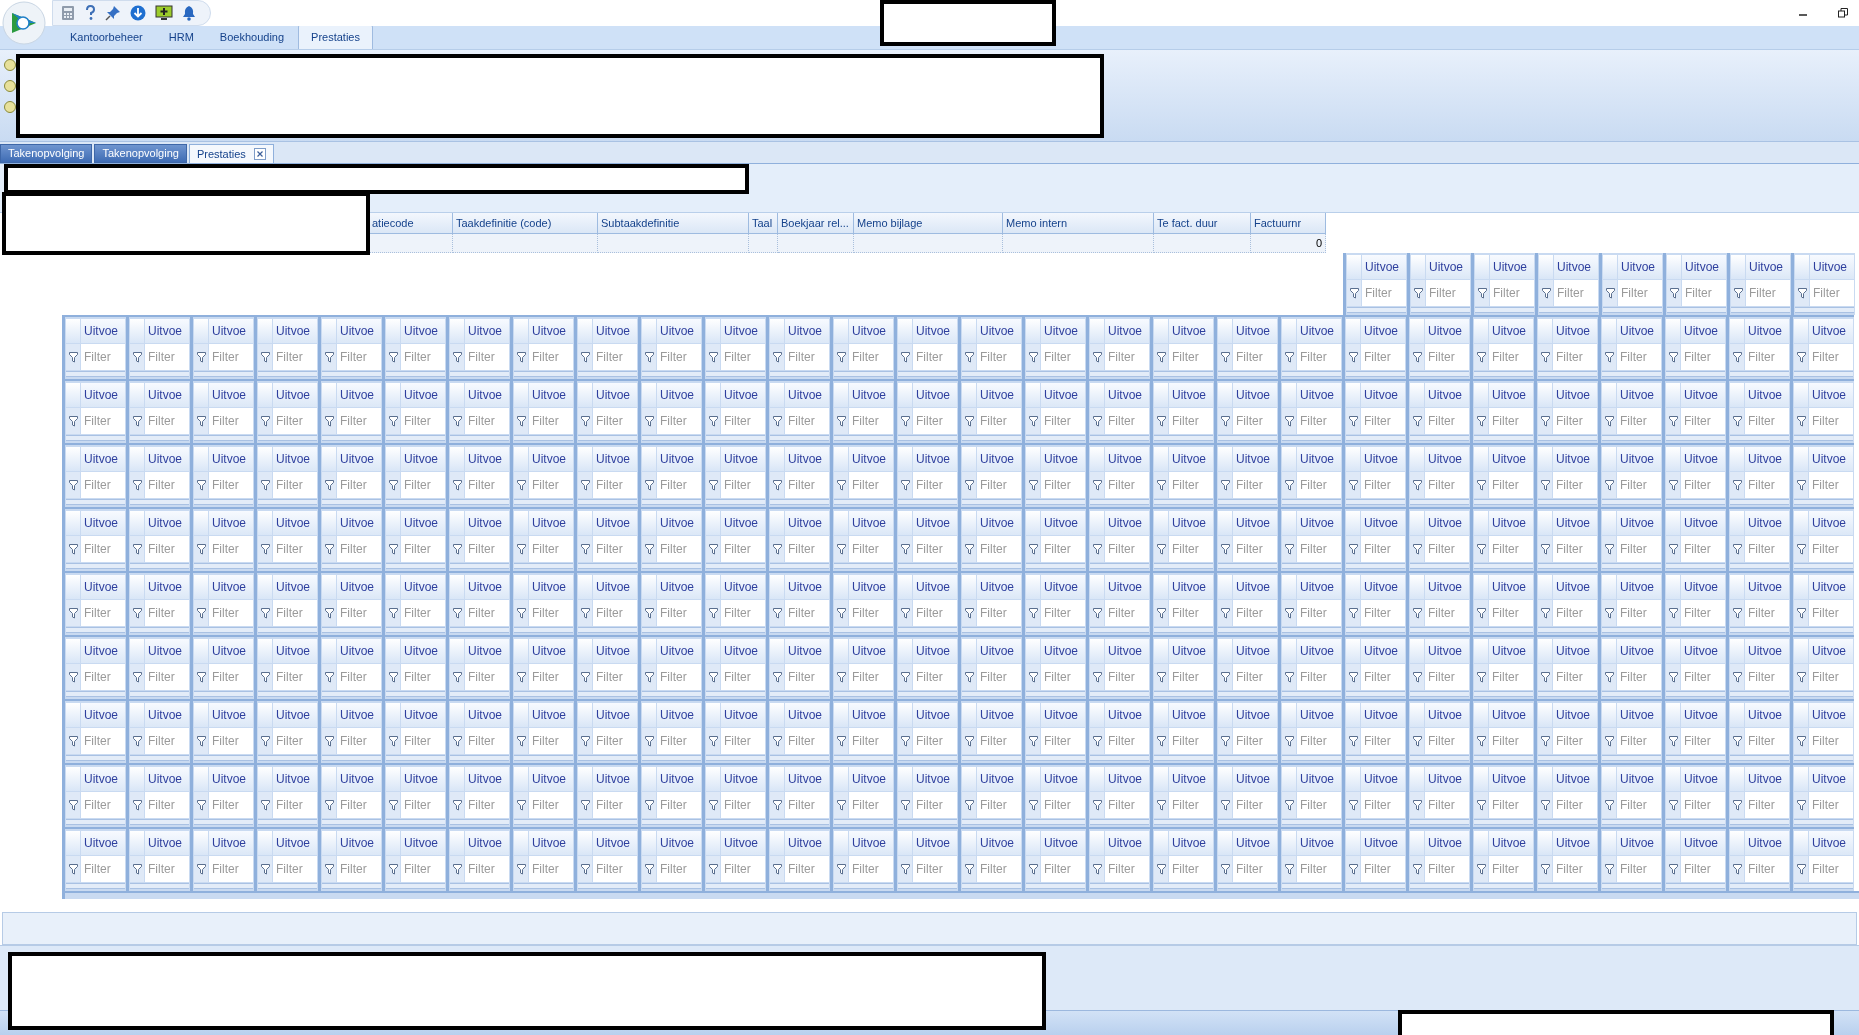  I want to click on column-header: Te fact. duur, so click(1202, 223).